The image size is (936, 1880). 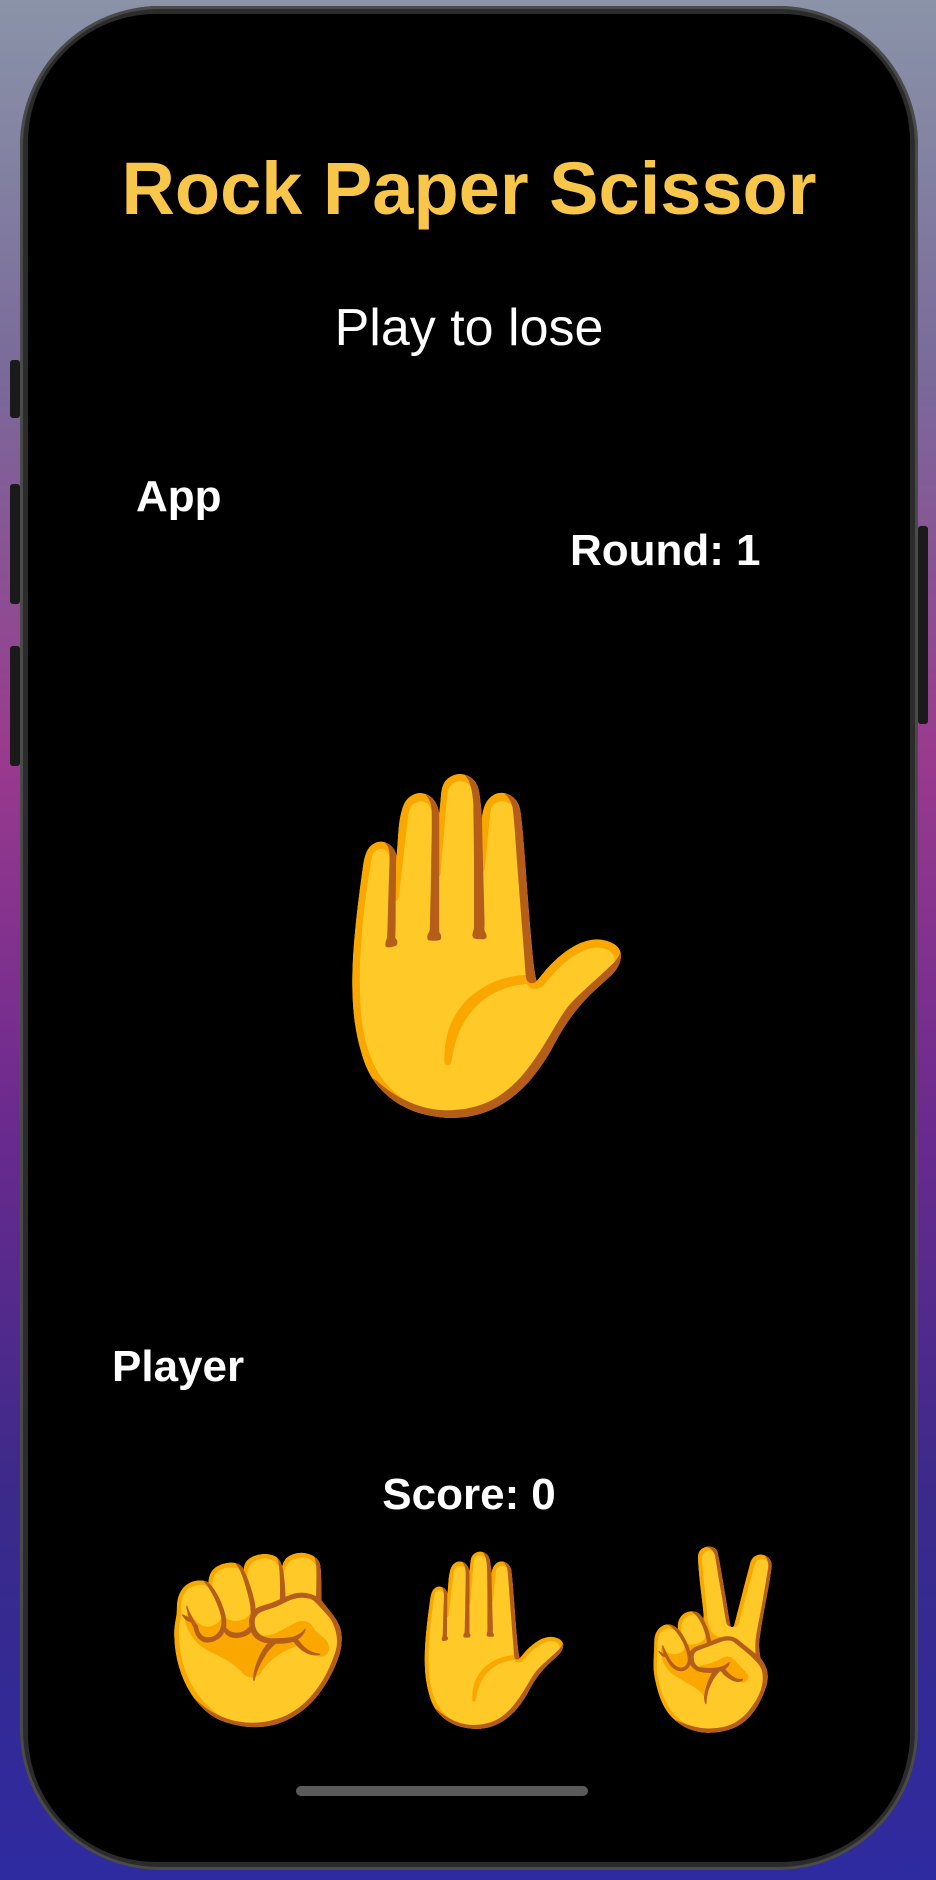 I want to click on round-value: 1, so click(x=748, y=550).